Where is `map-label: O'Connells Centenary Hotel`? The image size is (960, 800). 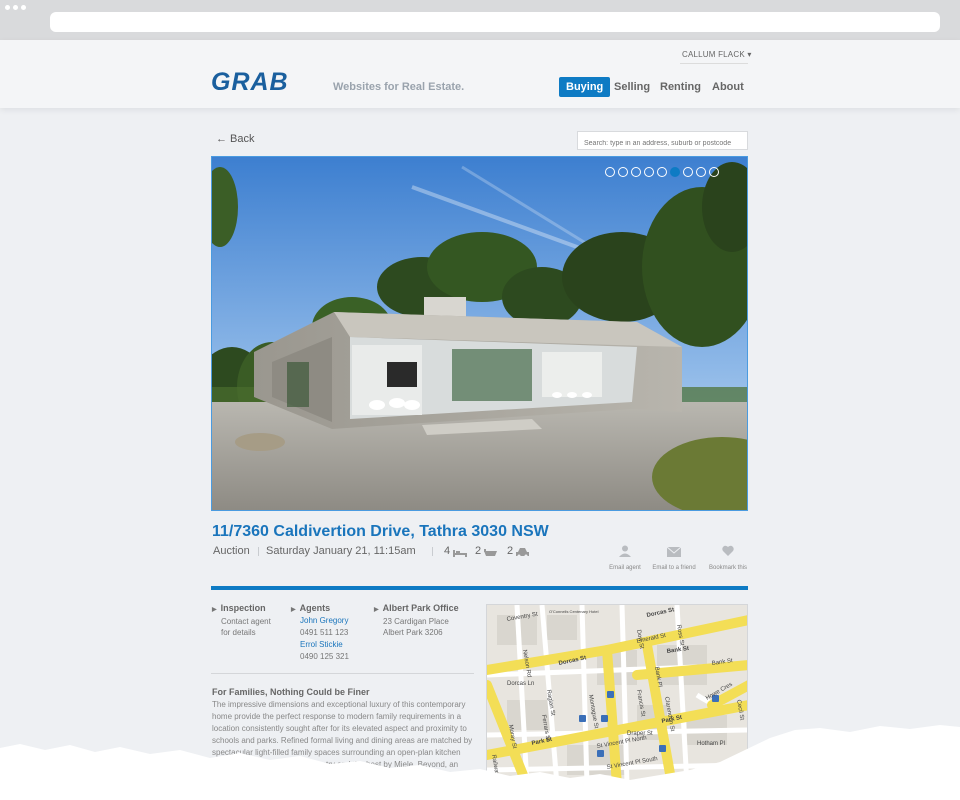
map-label: O'Connells Centenary Hotel is located at coordinates (574, 611).